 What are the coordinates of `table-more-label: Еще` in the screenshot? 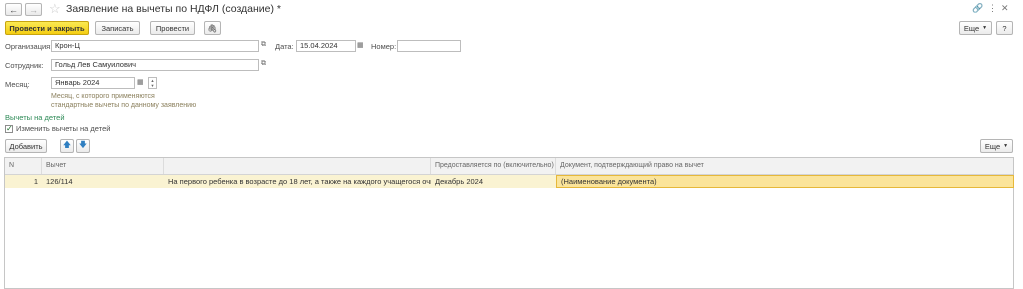 It's located at (992, 146).